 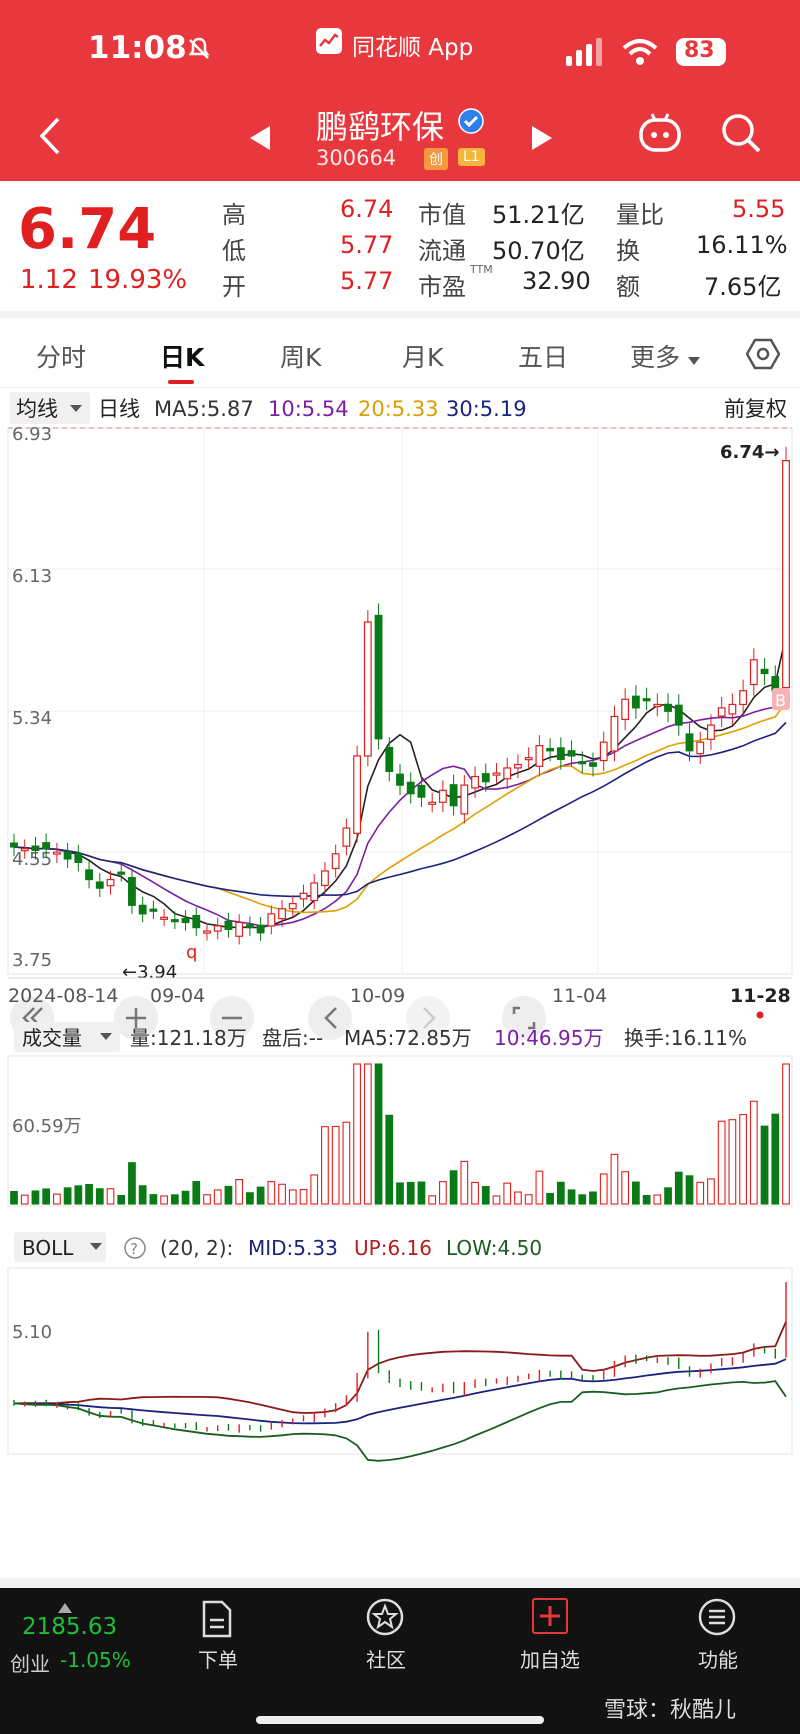 What do you see at coordinates (400, 133) in the screenshot?
I see `stock-header: 鹏鹞环保 300664 创 L1` at bounding box center [400, 133].